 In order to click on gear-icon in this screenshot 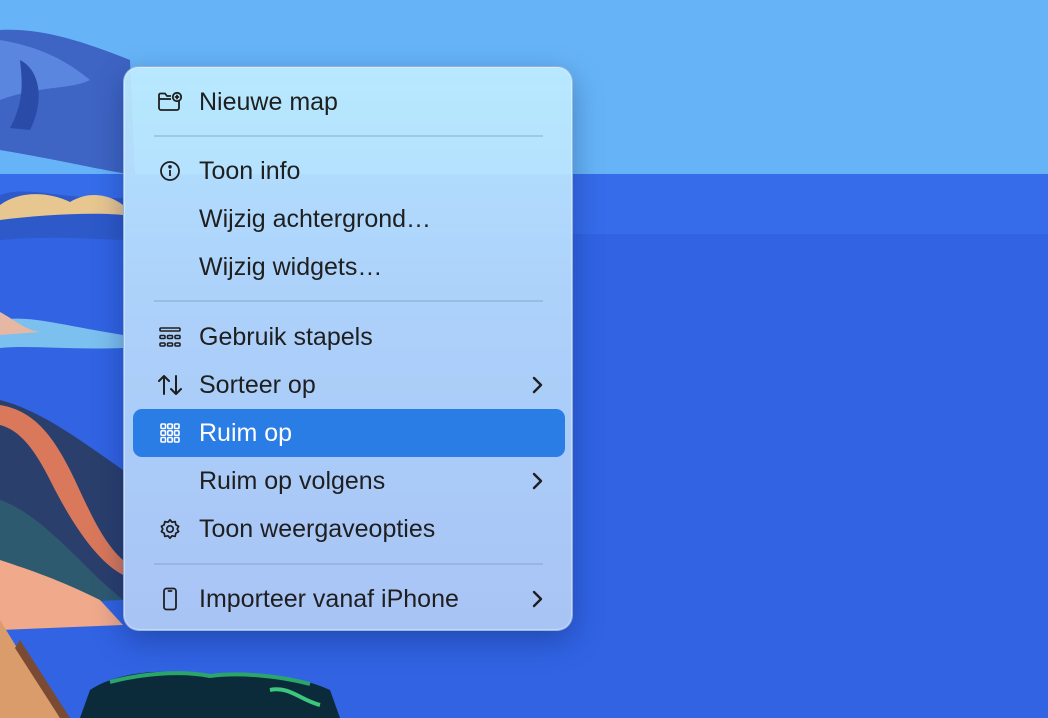, I will do `click(170, 529)`.